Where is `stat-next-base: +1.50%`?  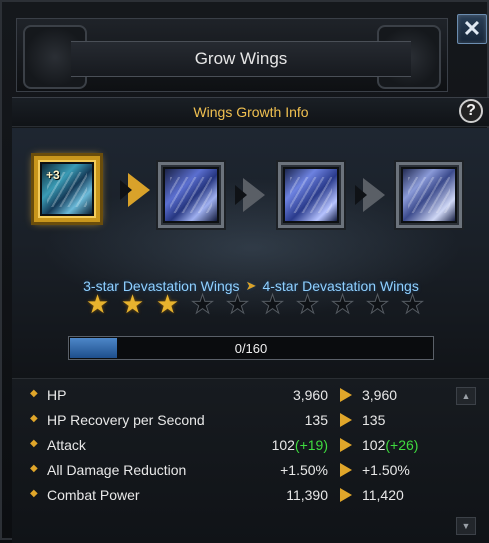
stat-next-base: +1.50% is located at coordinates (386, 470).